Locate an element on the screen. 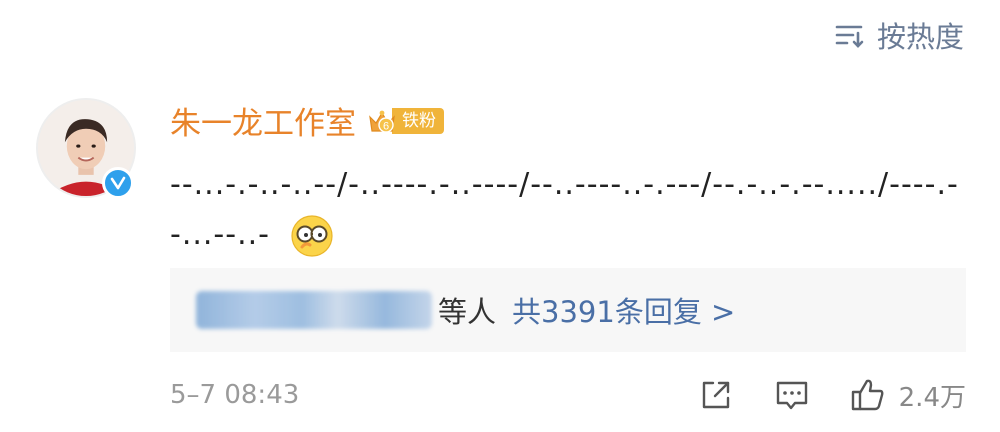 Image resolution: width=1000 pixels, height=432 pixels. comment-time: 5–7 08:43 is located at coordinates (235, 395).